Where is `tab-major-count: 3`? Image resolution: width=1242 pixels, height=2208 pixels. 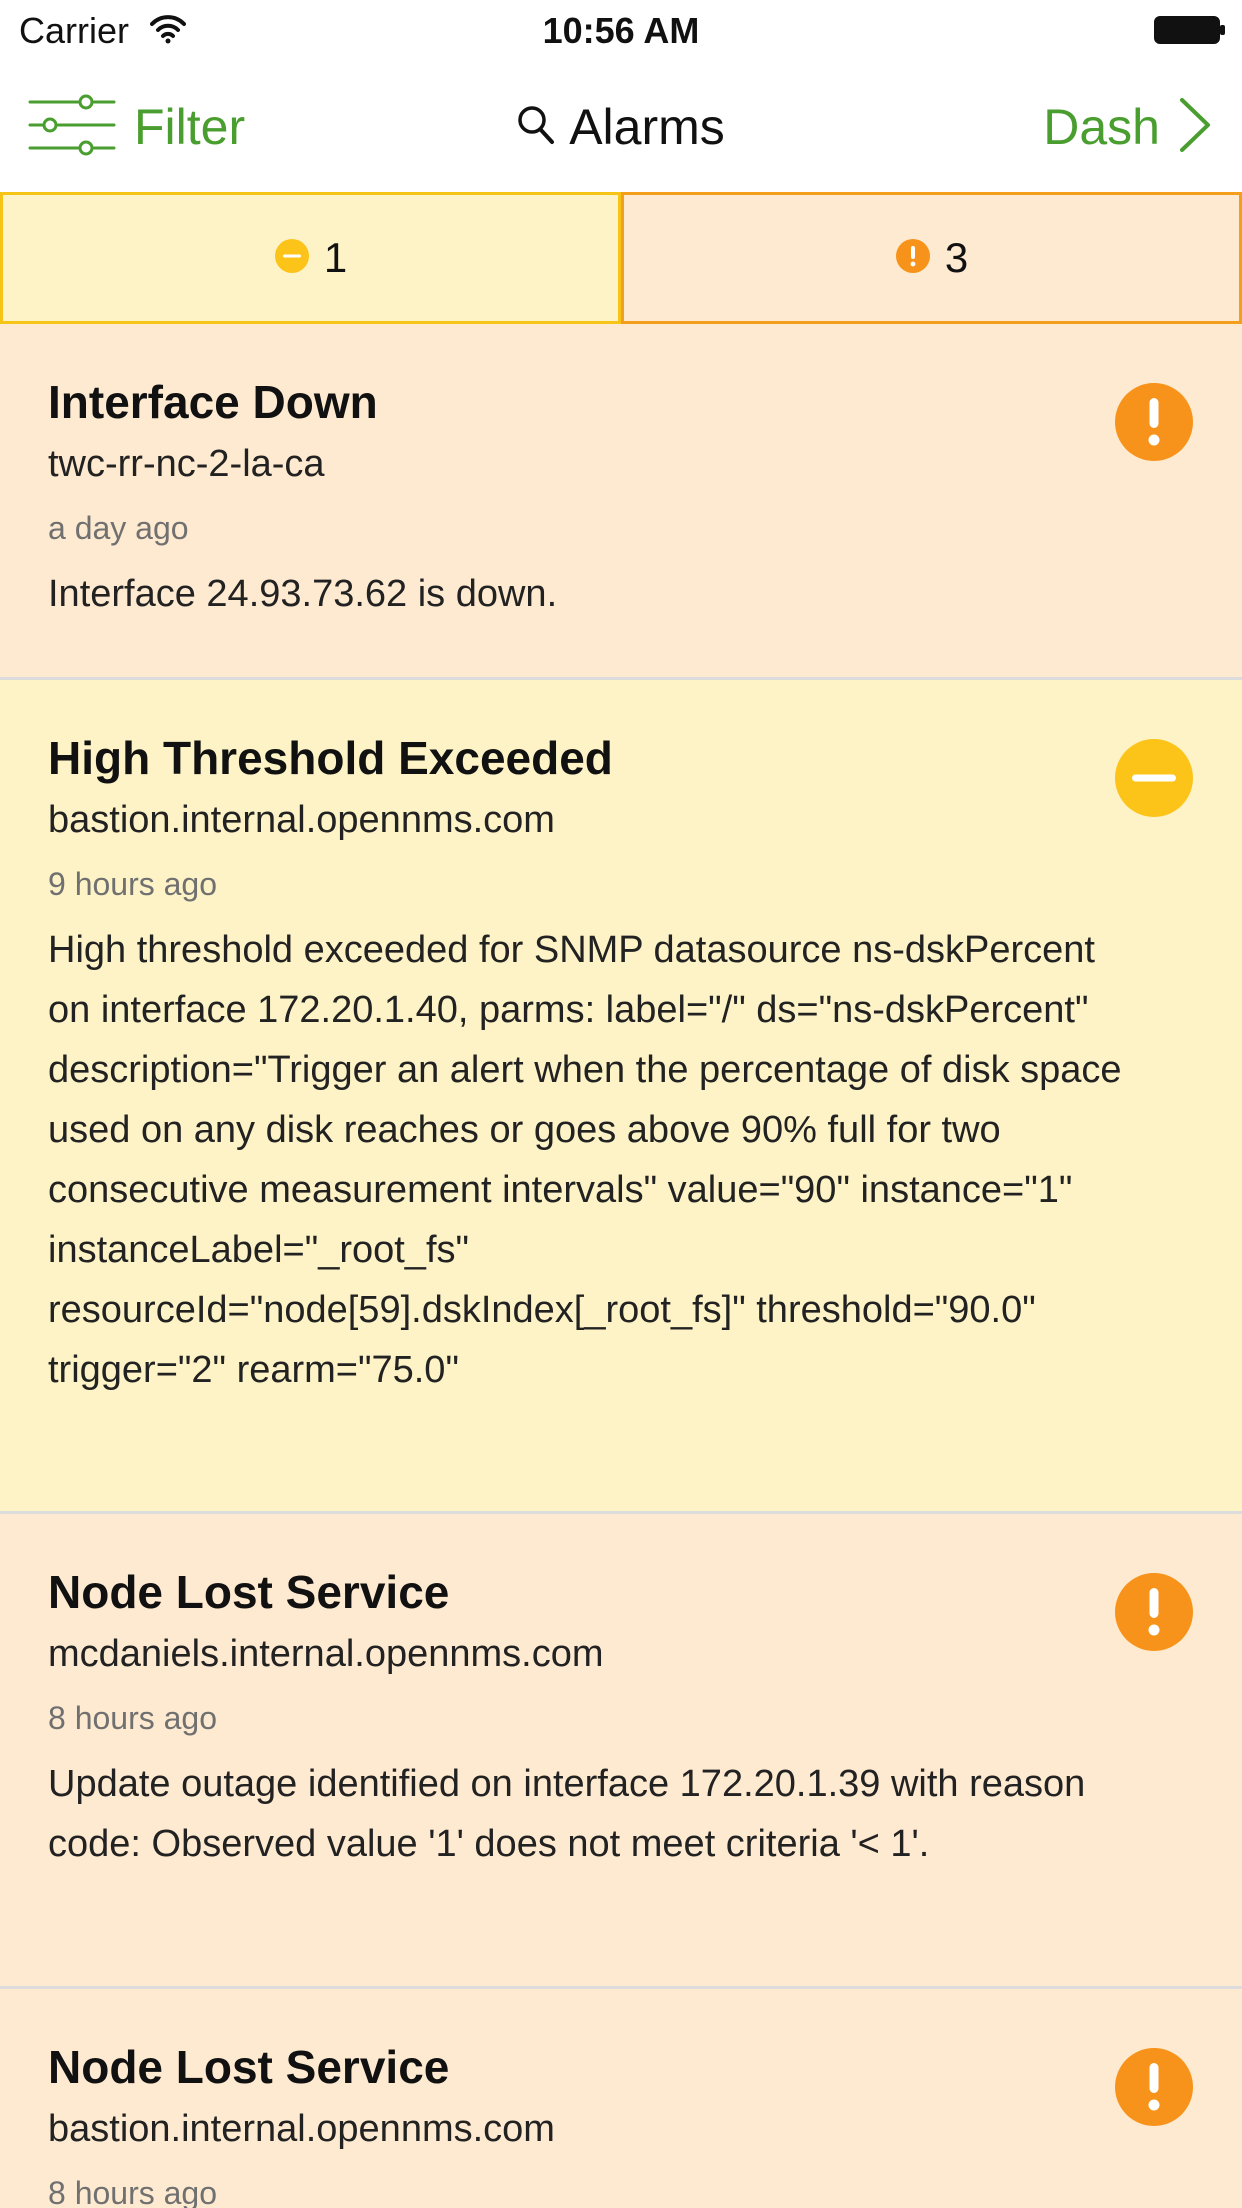
tab-major-count: 3 is located at coordinates (956, 257).